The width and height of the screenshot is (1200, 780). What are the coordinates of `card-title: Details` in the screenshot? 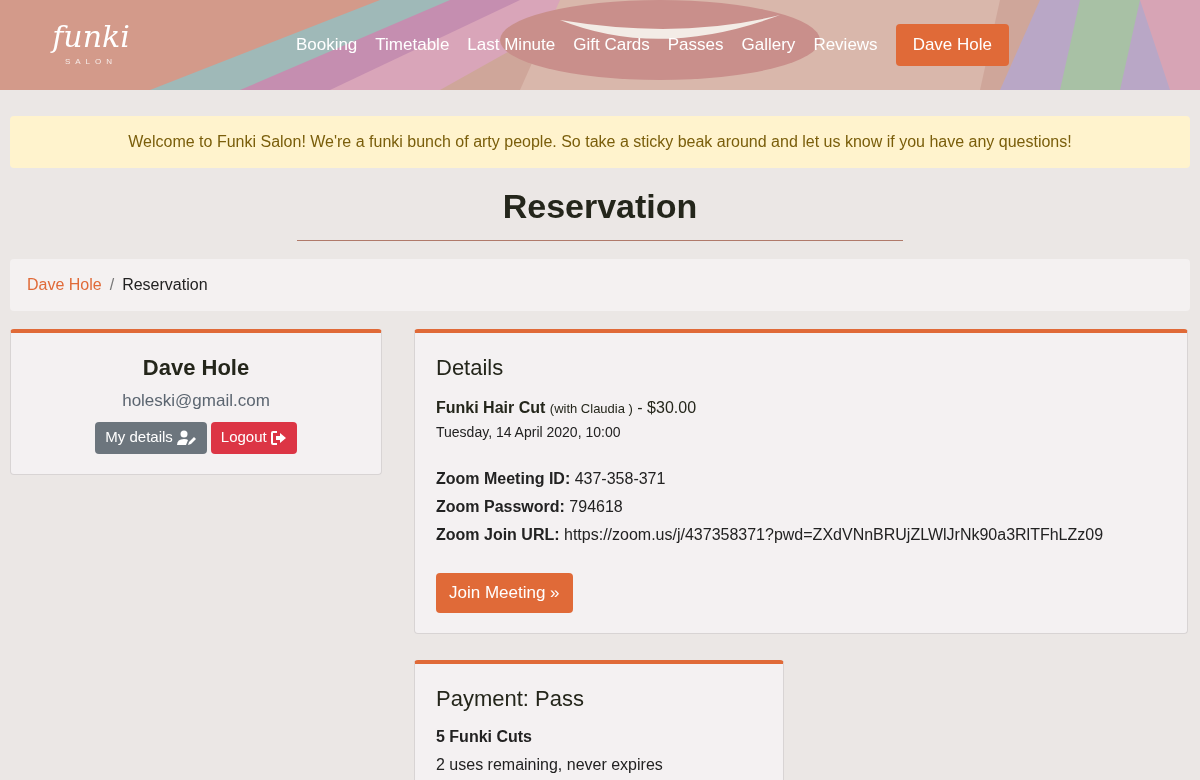 It's located at (470, 368).